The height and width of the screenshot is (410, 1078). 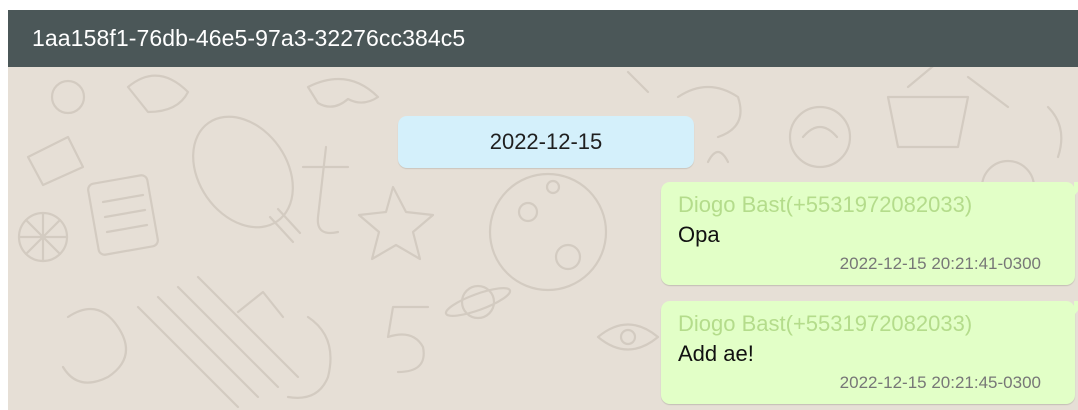 What do you see at coordinates (249, 38) in the screenshot?
I see `chat-title: 1aa158f1-76db-46e5-97a3-32276cc384c5` at bounding box center [249, 38].